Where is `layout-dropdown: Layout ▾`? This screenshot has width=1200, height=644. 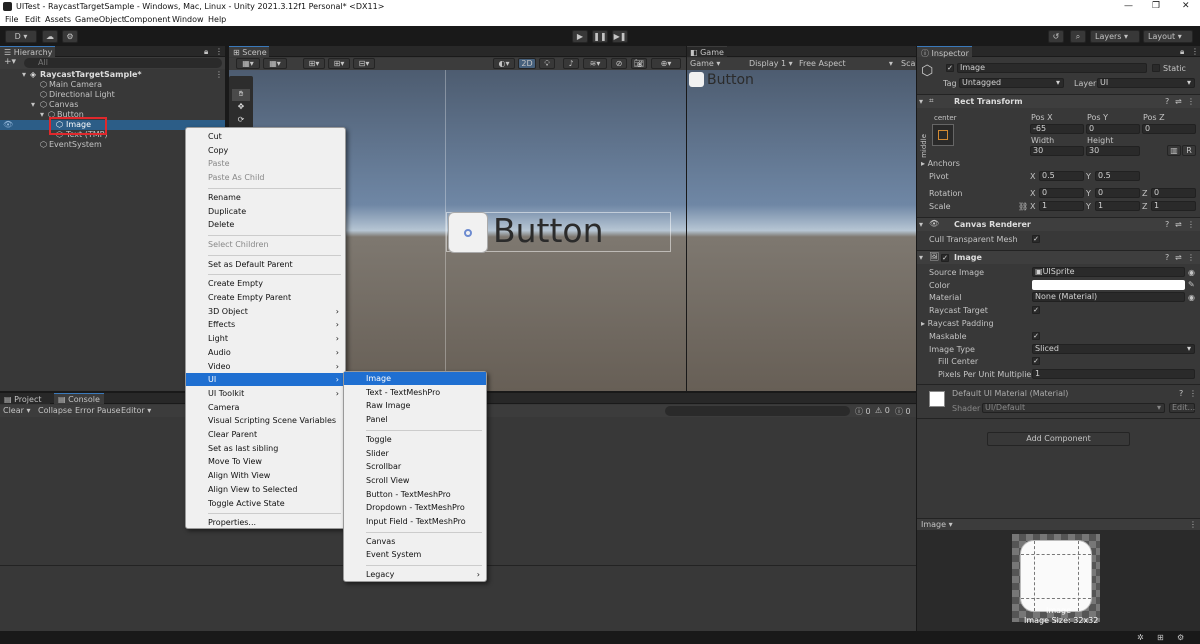 layout-dropdown: Layout ▾ is located at coordinates (1168, 36).